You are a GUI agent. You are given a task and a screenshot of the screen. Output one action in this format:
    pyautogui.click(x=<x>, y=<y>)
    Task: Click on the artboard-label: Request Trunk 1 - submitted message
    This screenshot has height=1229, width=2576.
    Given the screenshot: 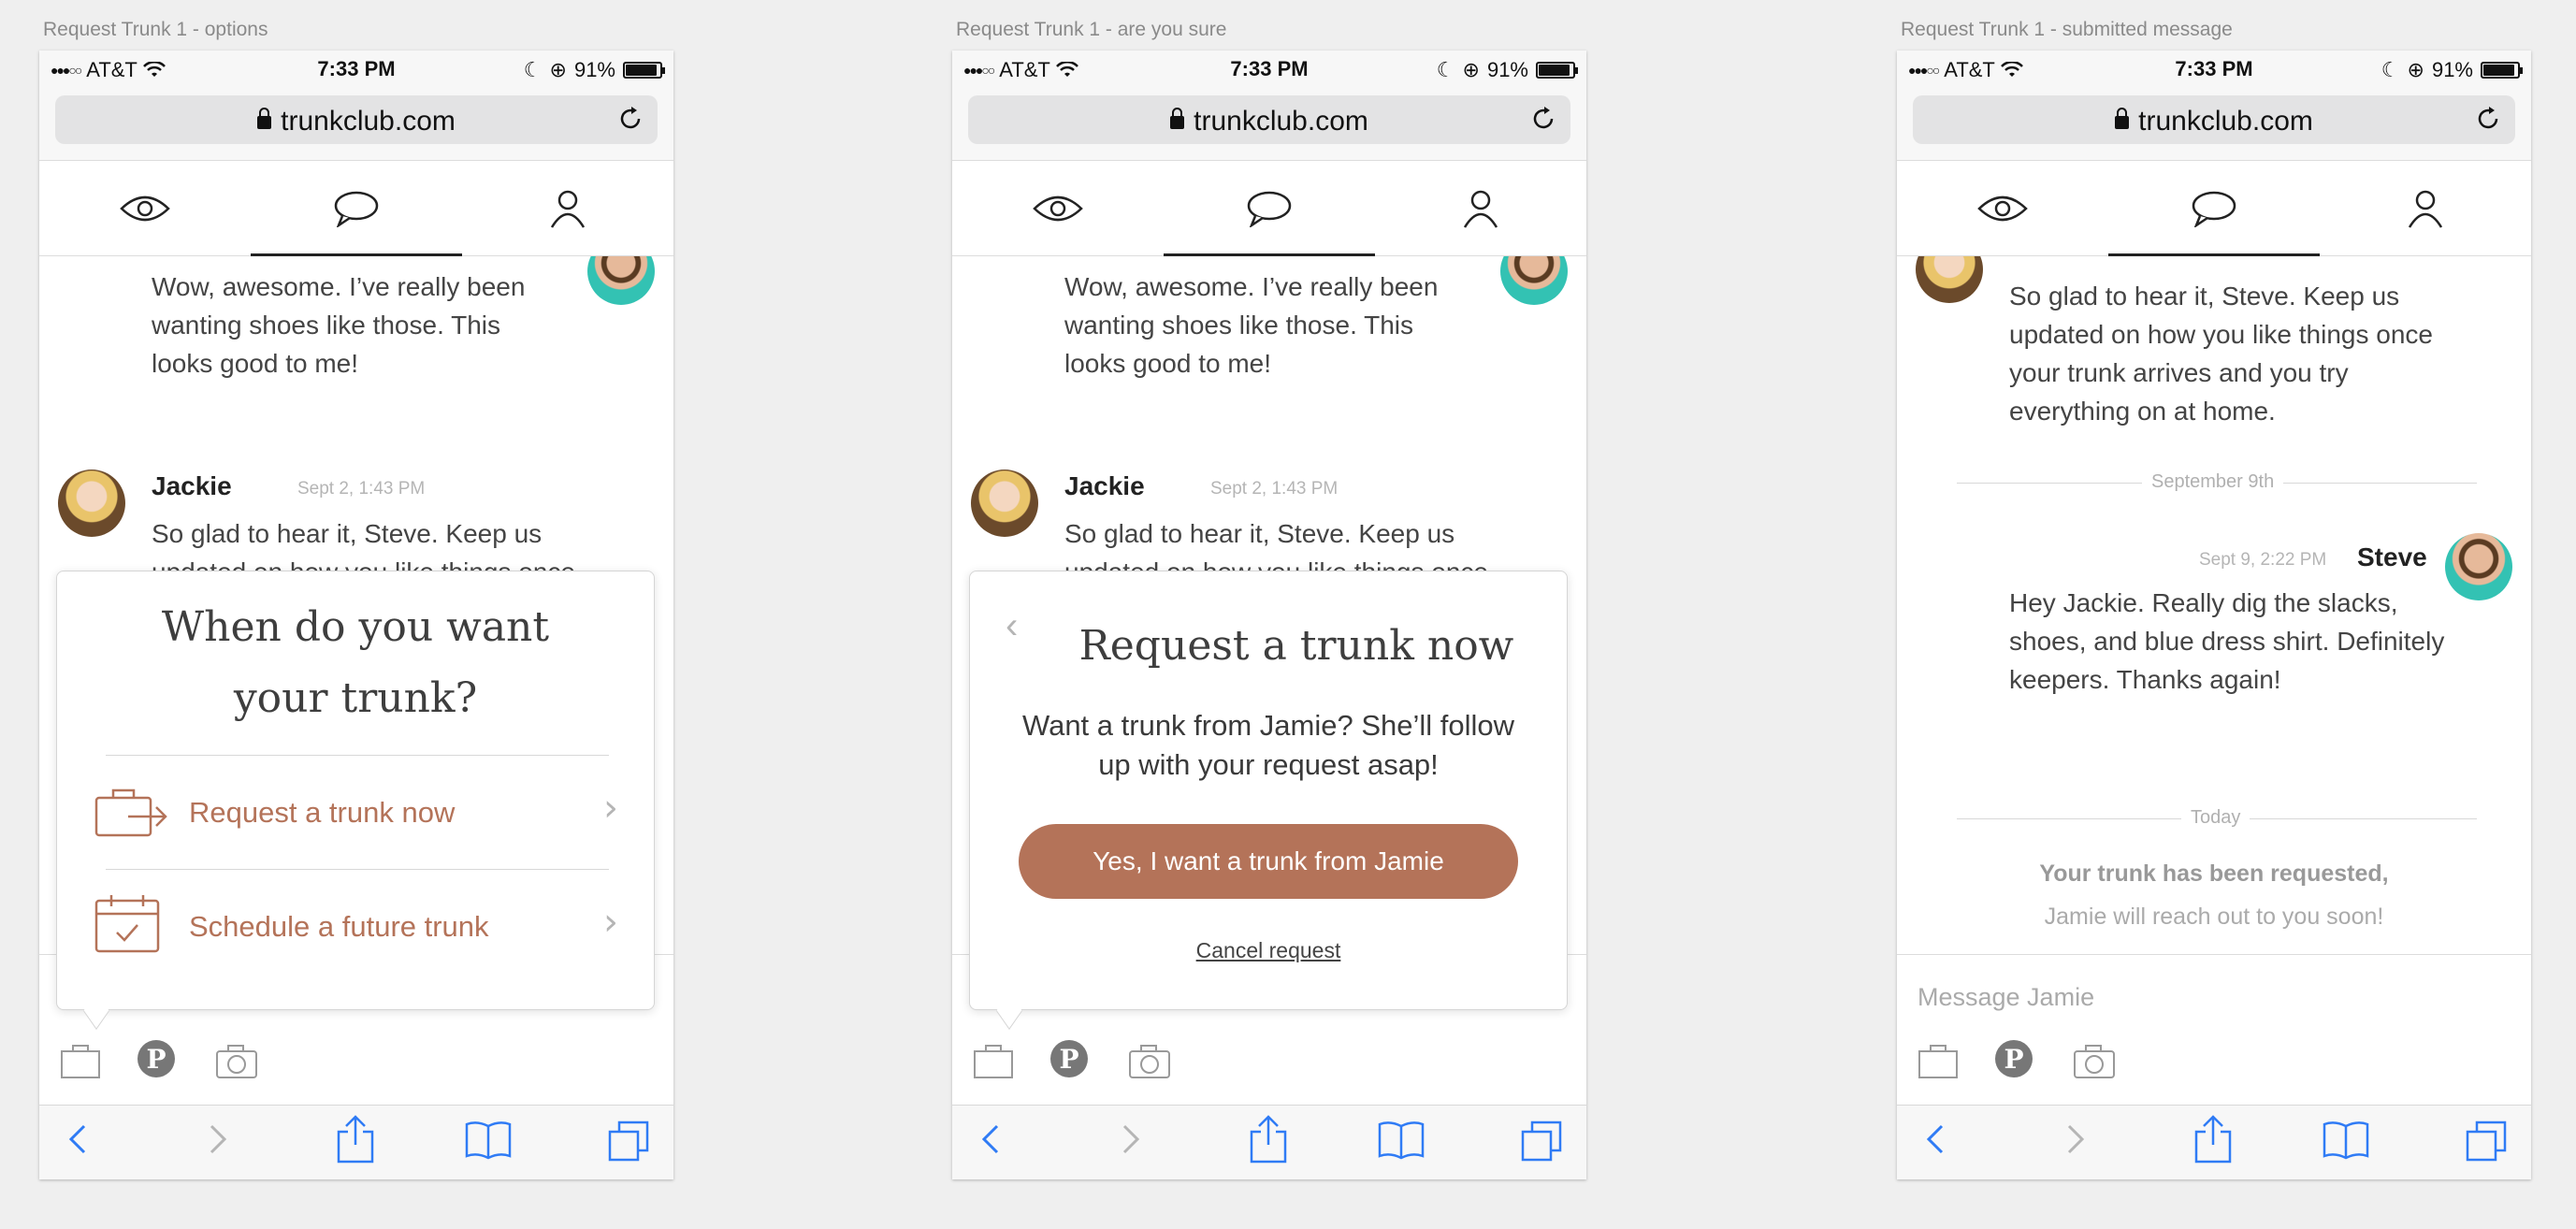 What is the action you would take?
    pyautogui.click(x=2067, y=29)
    